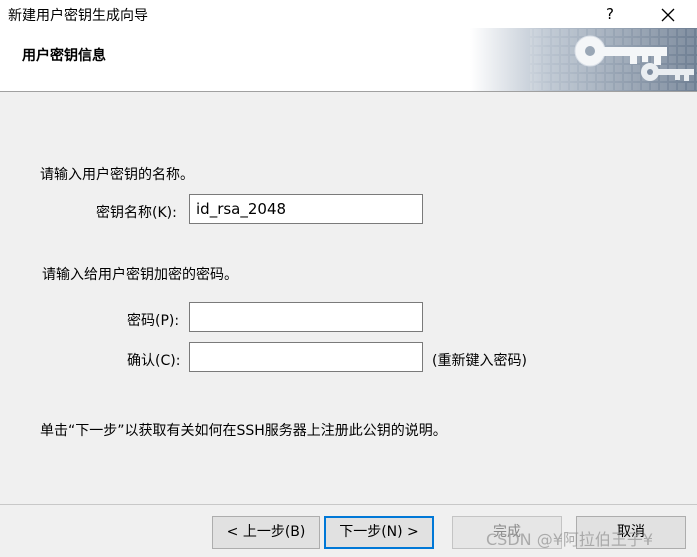 The width and height of the screenshot is (697, 557). I want to click on keys-icon, so click(583, 59).